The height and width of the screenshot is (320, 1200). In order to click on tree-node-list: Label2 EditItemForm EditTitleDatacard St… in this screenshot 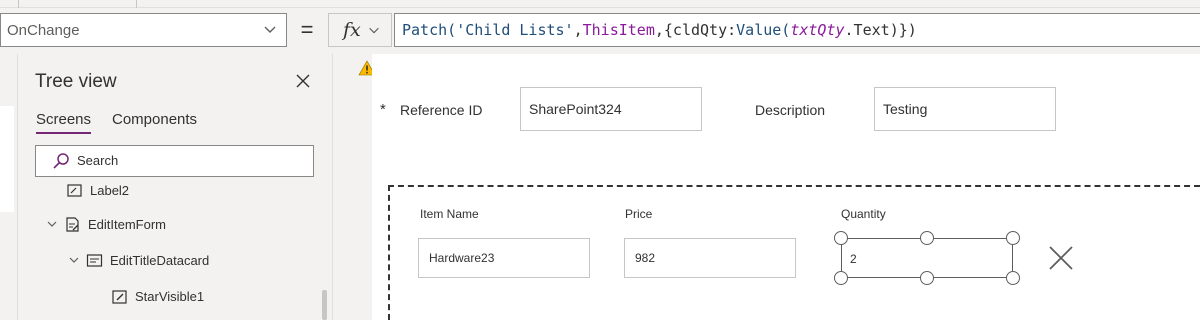, I will do `click(168, 251)`.